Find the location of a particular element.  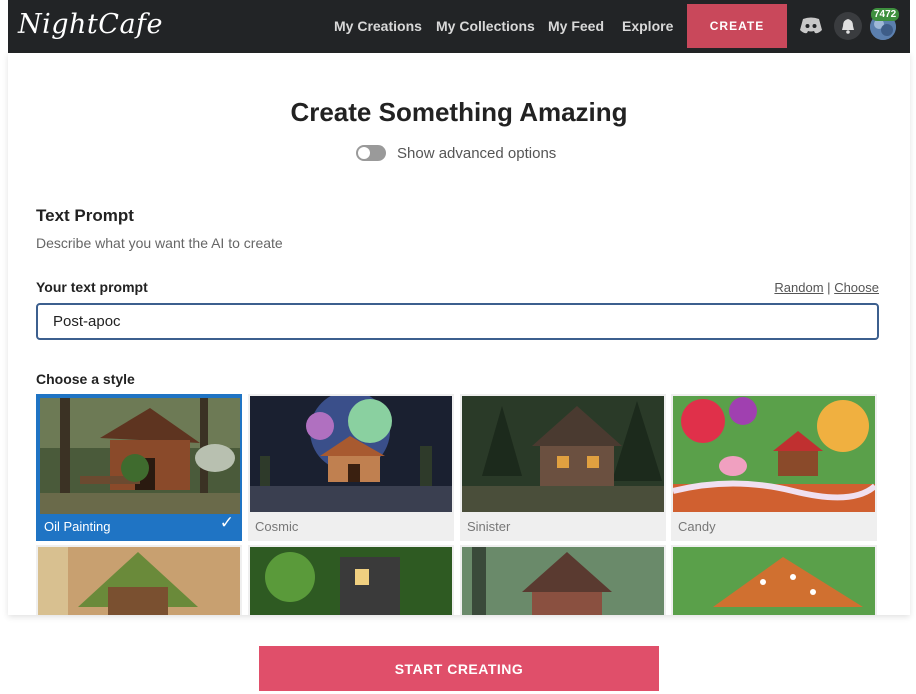

credits-badge: 7472 is located at coordinates (885, 14).